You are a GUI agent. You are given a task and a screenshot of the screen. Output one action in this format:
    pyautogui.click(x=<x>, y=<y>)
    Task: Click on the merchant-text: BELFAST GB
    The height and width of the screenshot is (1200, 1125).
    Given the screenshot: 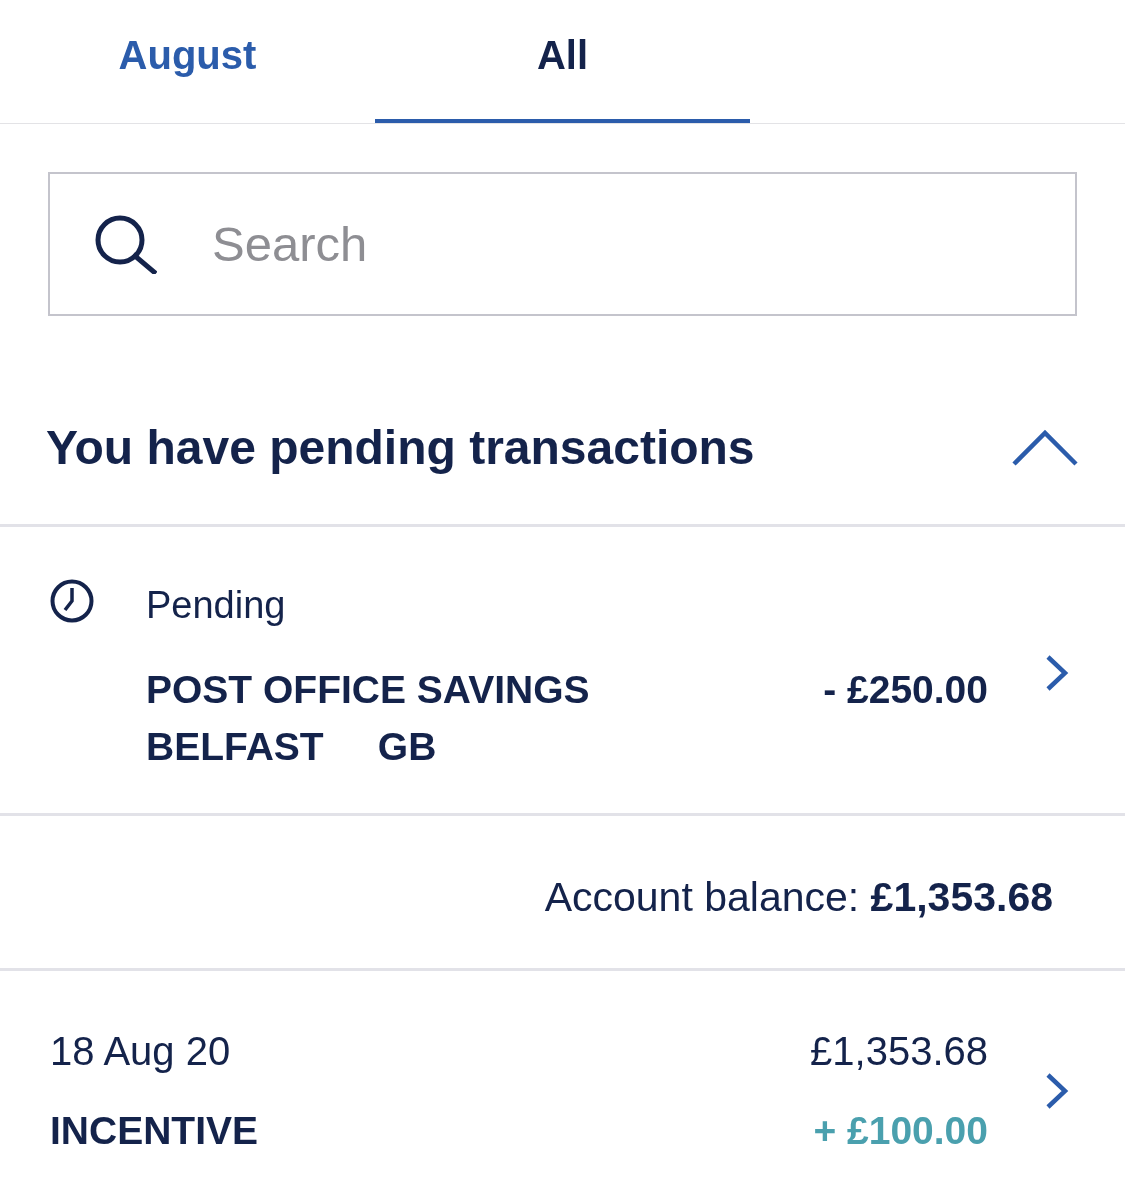 What is the action you would take?
    pyautogui.click(x=292, y=747)
    